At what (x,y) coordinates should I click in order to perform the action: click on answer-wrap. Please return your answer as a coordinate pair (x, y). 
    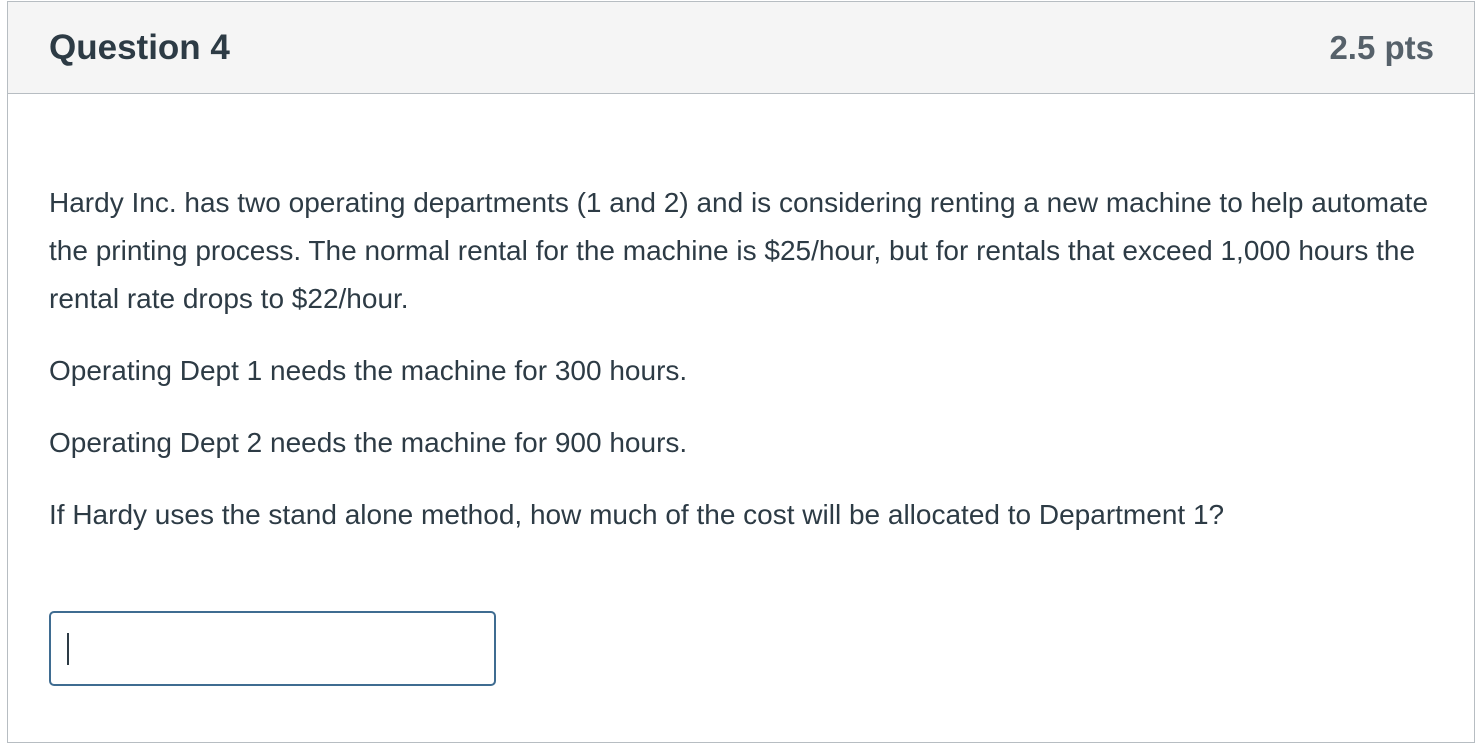
    Looking at the image, I should click on (272, 648).